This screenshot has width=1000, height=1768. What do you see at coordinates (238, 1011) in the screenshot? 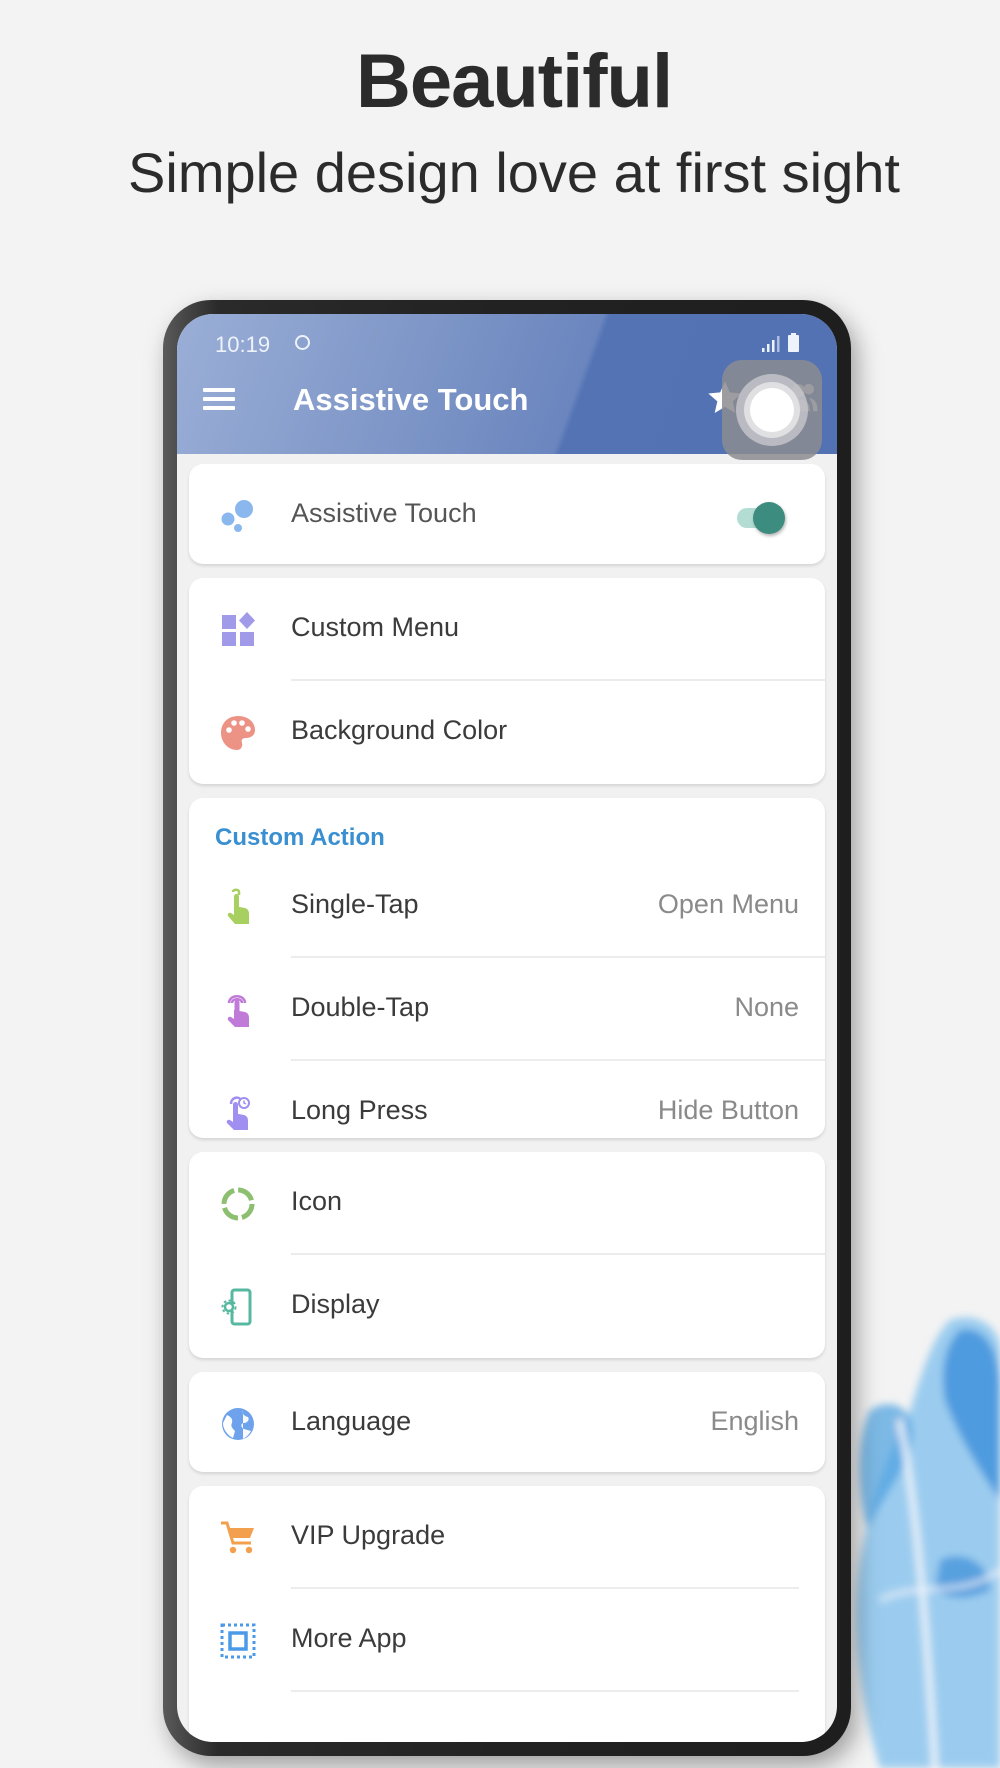
I see `double-tap-icon` at bounding box center [238, 1011].